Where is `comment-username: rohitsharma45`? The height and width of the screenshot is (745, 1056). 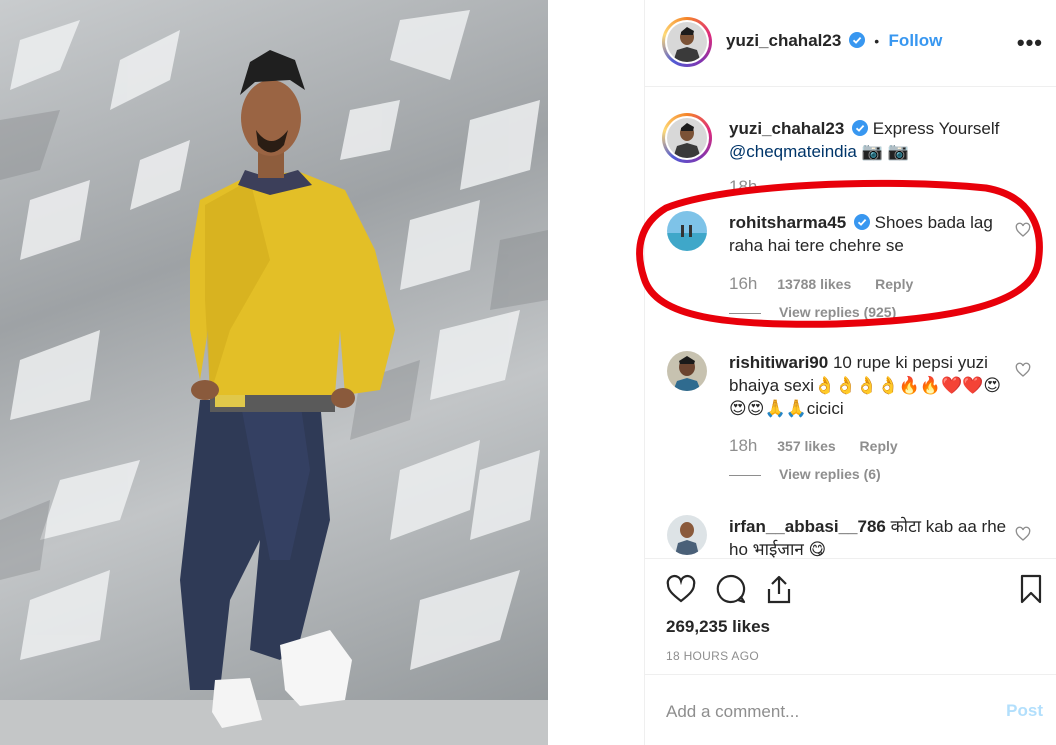 comment-username: rohitsharma45 is located at coordinates (787, 222).